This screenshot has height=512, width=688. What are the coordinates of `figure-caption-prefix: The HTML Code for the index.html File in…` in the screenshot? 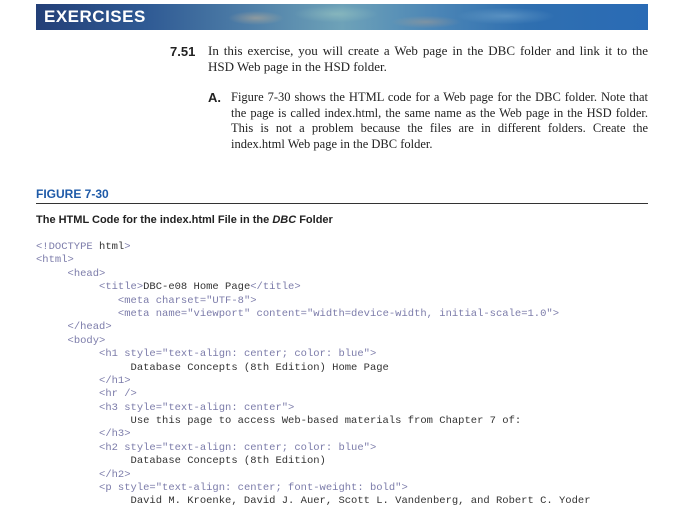 It's located at (154, 220).